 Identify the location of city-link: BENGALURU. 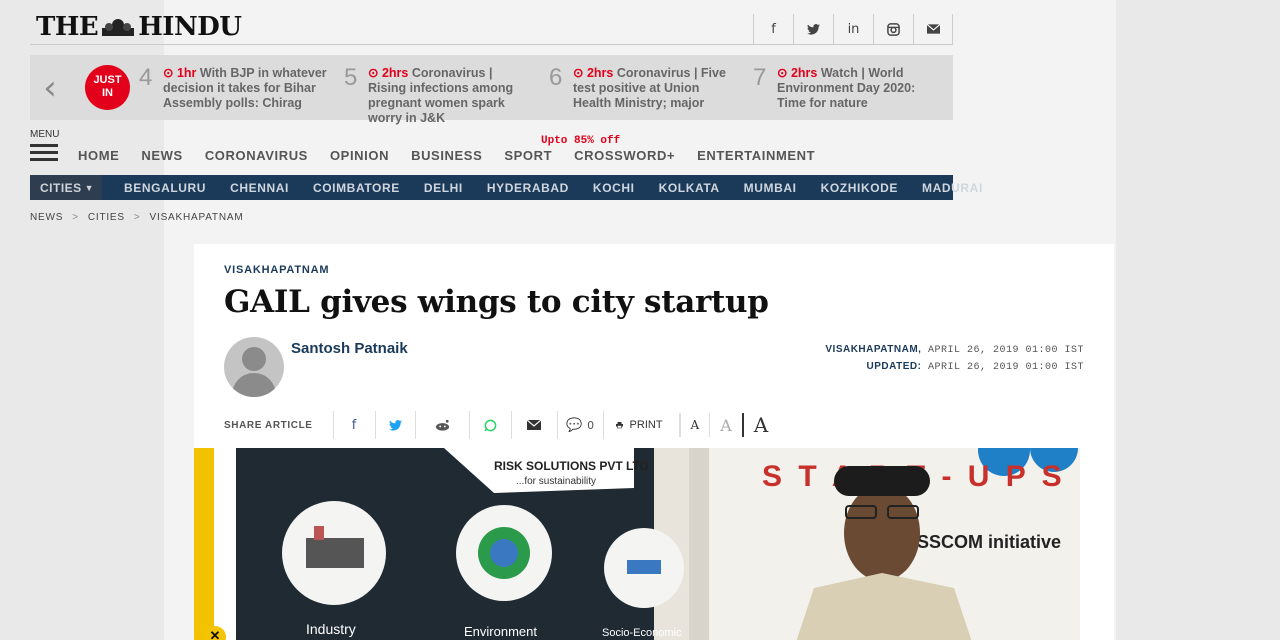
(165, 188).